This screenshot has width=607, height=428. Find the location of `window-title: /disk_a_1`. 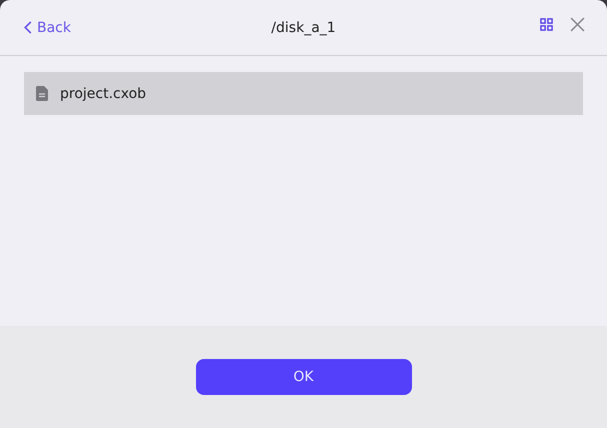

window-title: /disk_a_1 is located at coordinates (303, 28).